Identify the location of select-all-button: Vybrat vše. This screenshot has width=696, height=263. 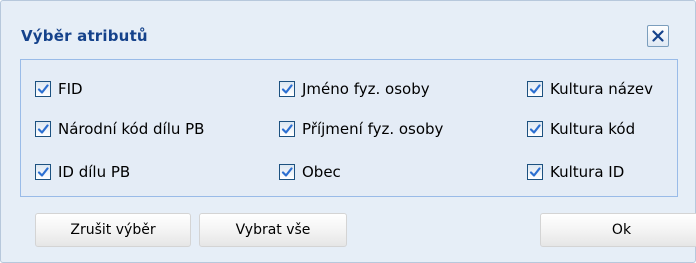
(273, 230).